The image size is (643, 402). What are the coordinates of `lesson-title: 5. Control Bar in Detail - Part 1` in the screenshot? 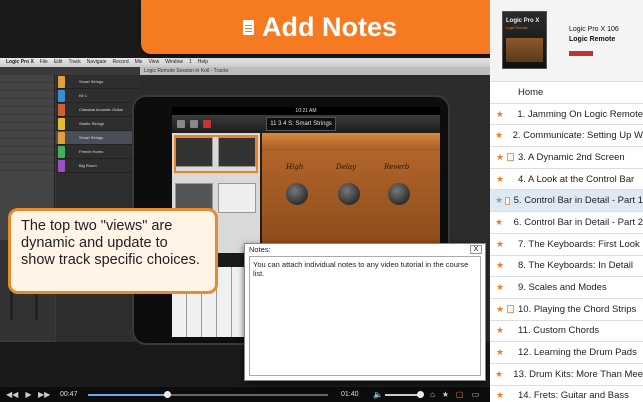 It's located at (578, 201).